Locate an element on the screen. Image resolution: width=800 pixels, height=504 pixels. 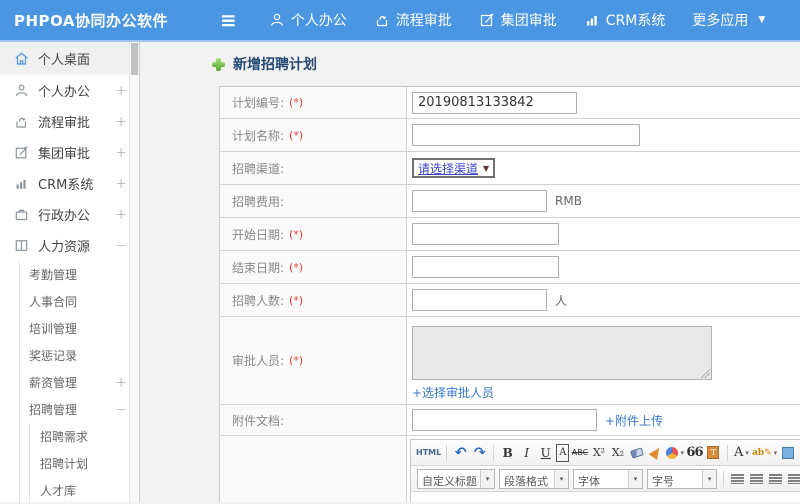
field-label: 开始日期: is located at coordinates (258, 234).